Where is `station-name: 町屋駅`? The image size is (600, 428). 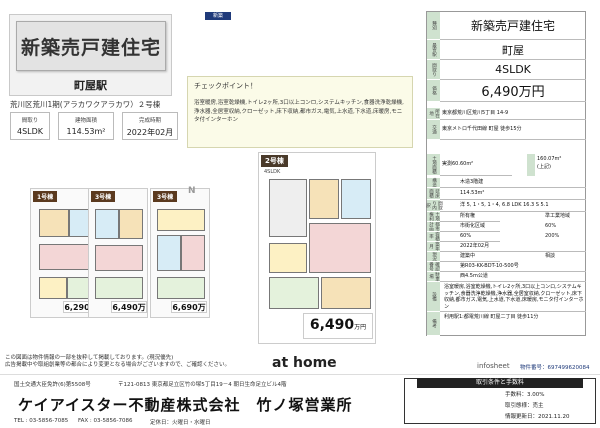 station-name: 町屋駅 is located at coordinates (90, 85).